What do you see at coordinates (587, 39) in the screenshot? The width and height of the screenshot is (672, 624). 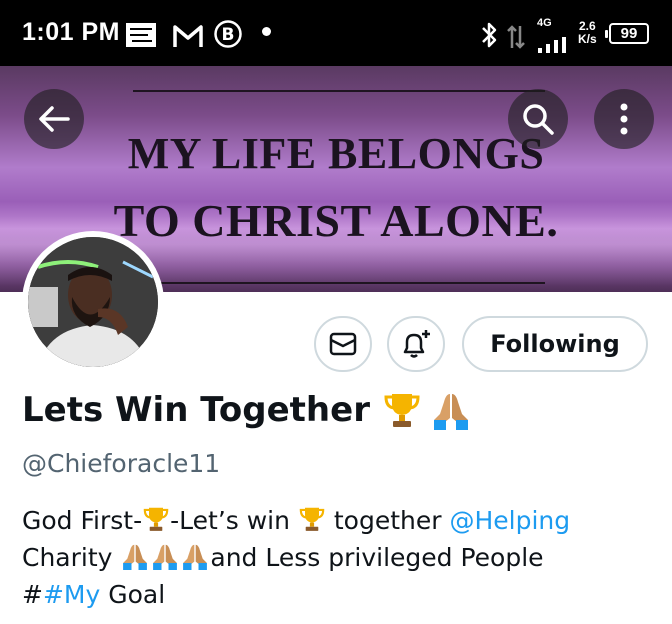 I see `speed-unit: K/s` at bounding box center [587, 39].